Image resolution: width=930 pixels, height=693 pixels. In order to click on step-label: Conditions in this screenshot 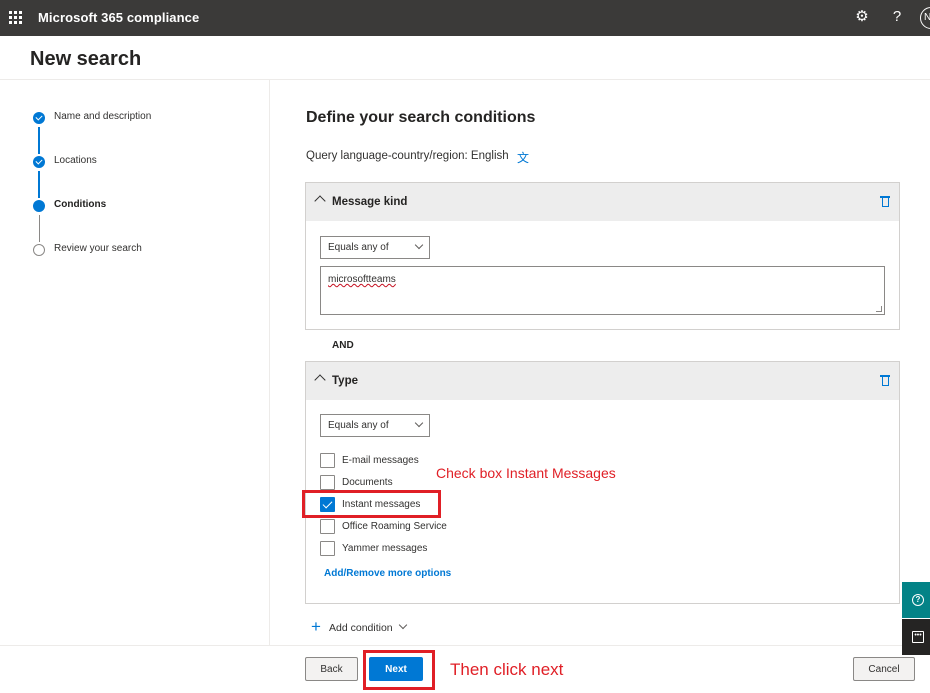, I will do `click(80, 204)`.